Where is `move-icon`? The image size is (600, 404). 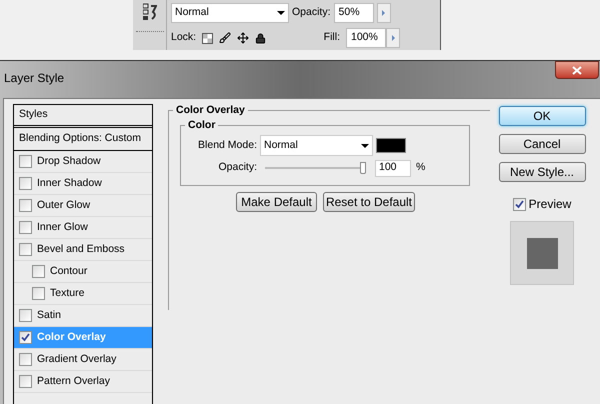 move-icon is located at coordinates (243, 38).